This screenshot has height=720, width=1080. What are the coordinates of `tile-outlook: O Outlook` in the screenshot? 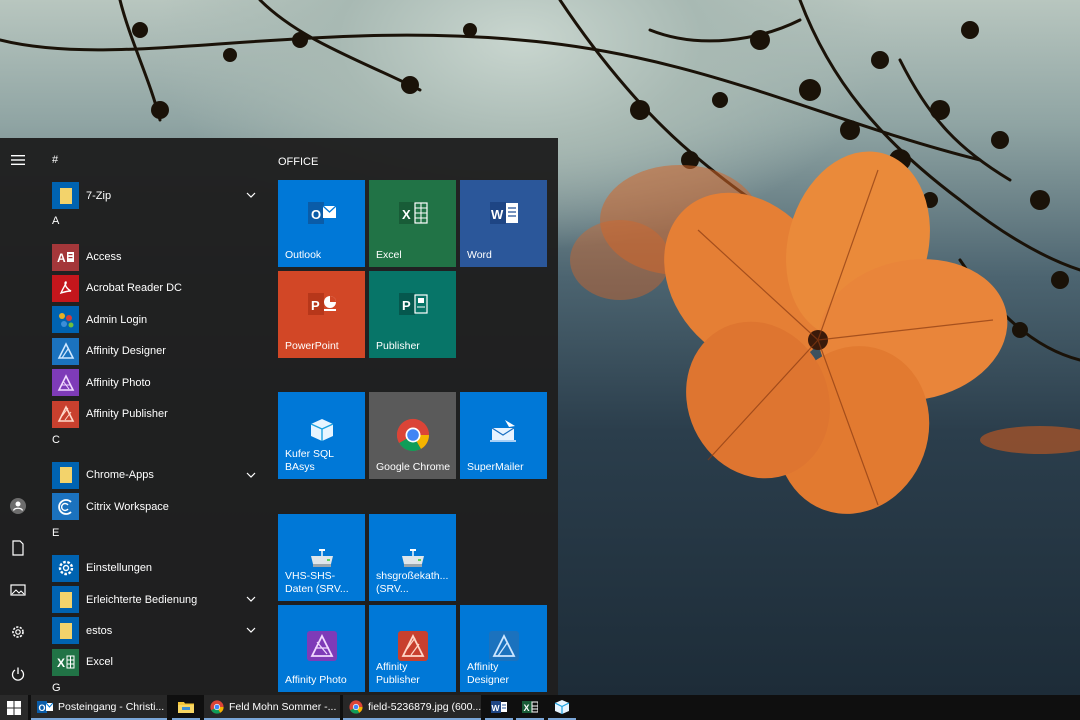 It's located at (321, 223).